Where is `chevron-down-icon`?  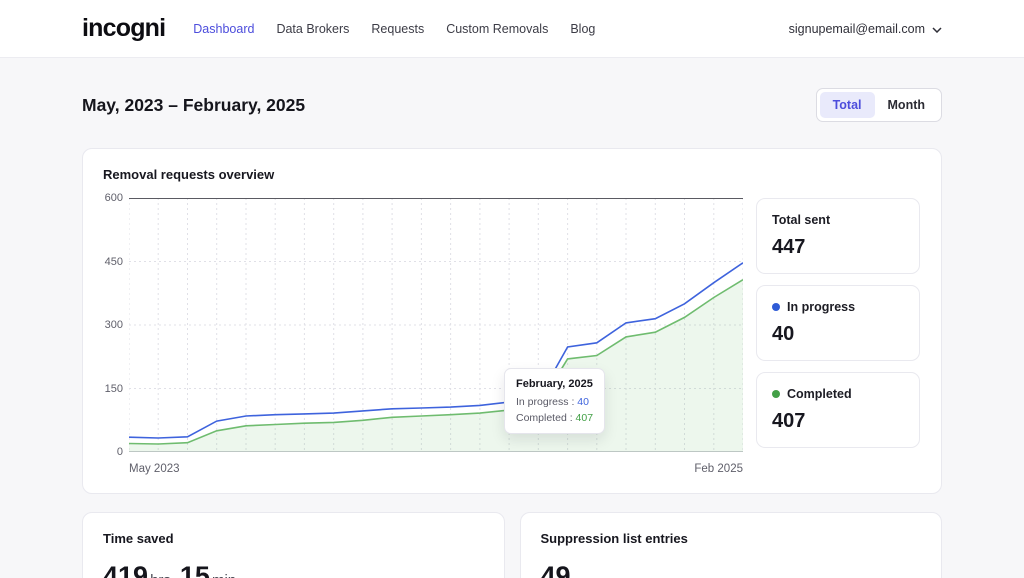
chevron-down-icon is located at coordinates (937, 29).